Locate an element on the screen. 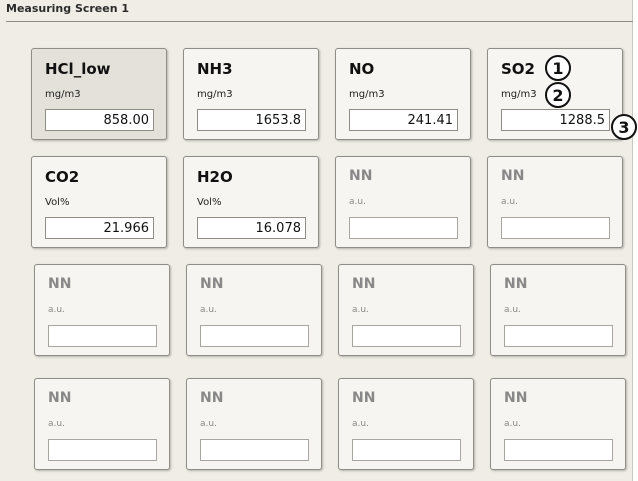 The width and height of the screenshot is (638, 481). callout-marker-2: 2 is located at coordinates (558, 95).